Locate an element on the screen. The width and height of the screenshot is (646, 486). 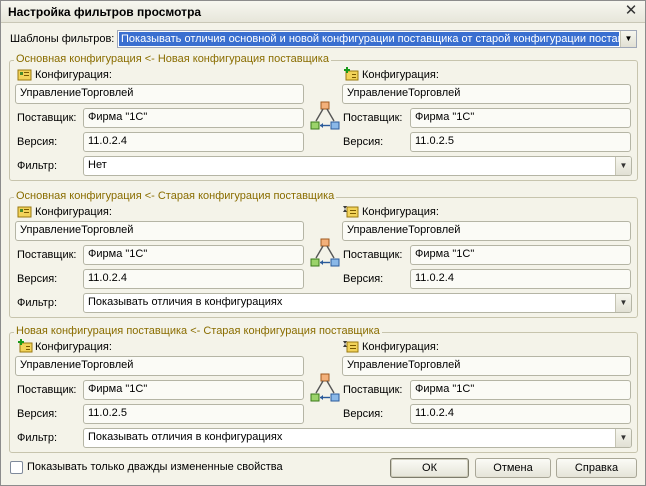
only-double-changed-checkbox is located at coordinates (16, 467).